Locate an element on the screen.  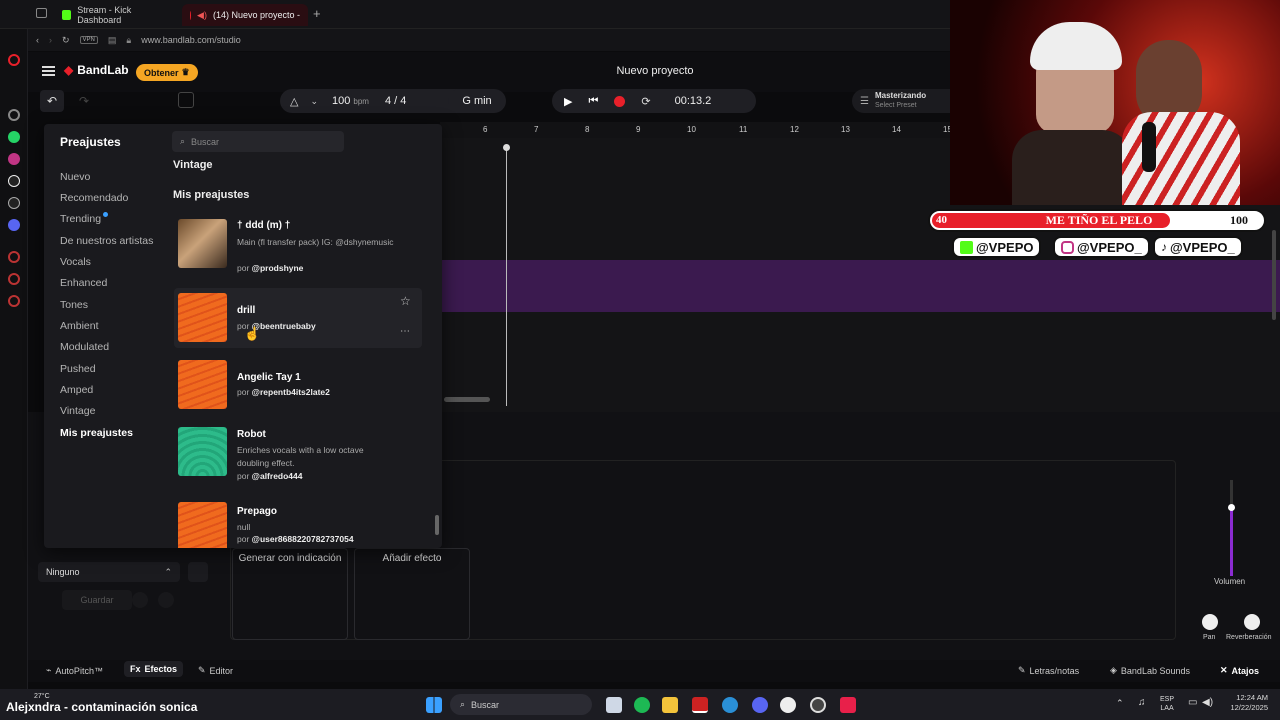
category-vintage: Vintage is located at coordinates (77, 411).